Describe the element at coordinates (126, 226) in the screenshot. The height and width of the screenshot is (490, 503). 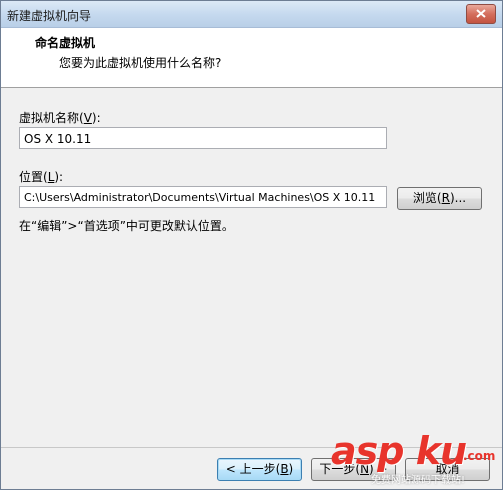
I see `location-hint: 在“编辑”>“首选项”中可更改默认位置。` at that location.